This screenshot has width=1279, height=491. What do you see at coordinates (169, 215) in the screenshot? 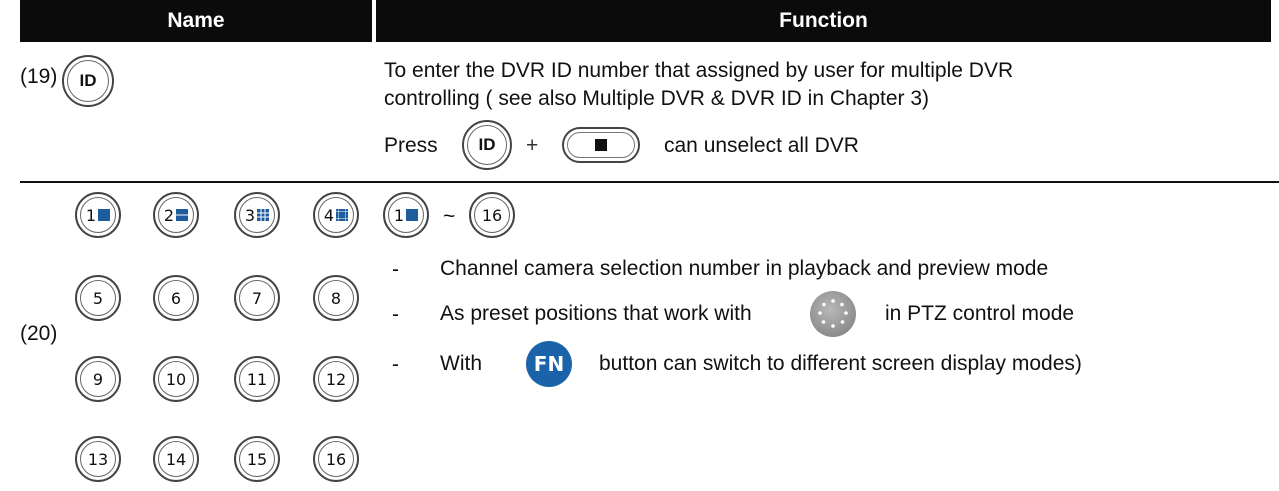
I see `channel-button-label: 2` at bounding box center [169, 215].